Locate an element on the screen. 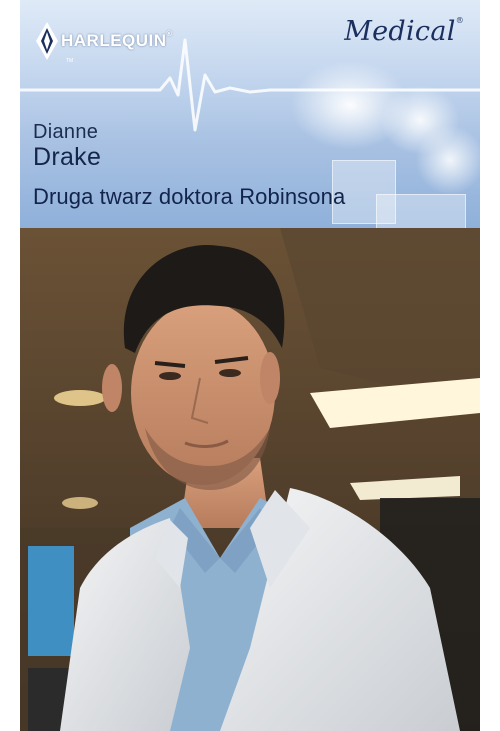 This screenshot has width=500, height=731. publisher-name: HARLEQUIN® is located at coordinates (116, 41).